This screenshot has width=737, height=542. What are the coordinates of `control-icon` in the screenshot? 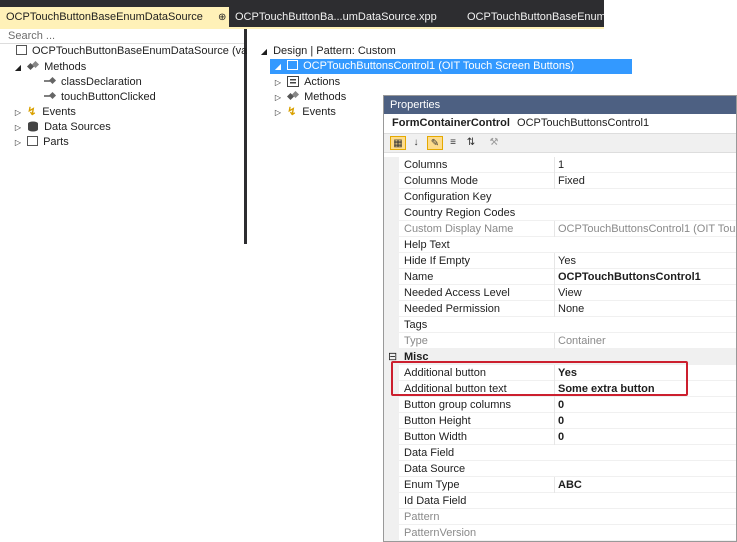 It's located at (293, 65).